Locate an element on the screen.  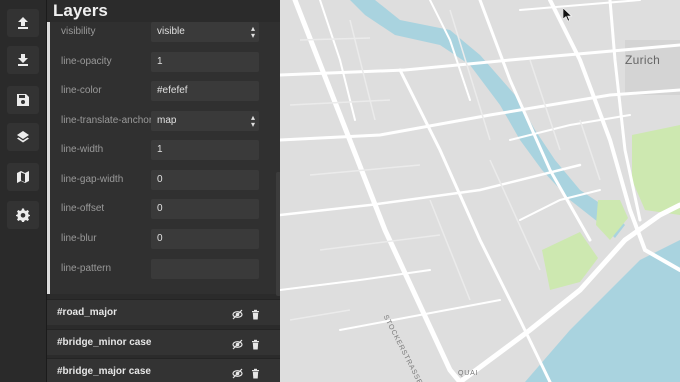
layer-name: #bridge_minor case is located at coordinates (104, 342).